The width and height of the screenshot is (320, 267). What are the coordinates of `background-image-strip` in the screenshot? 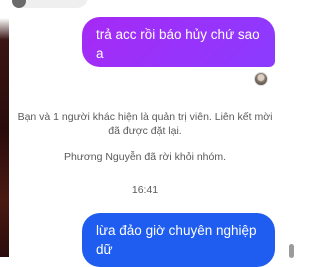 It's located at (4, 128).